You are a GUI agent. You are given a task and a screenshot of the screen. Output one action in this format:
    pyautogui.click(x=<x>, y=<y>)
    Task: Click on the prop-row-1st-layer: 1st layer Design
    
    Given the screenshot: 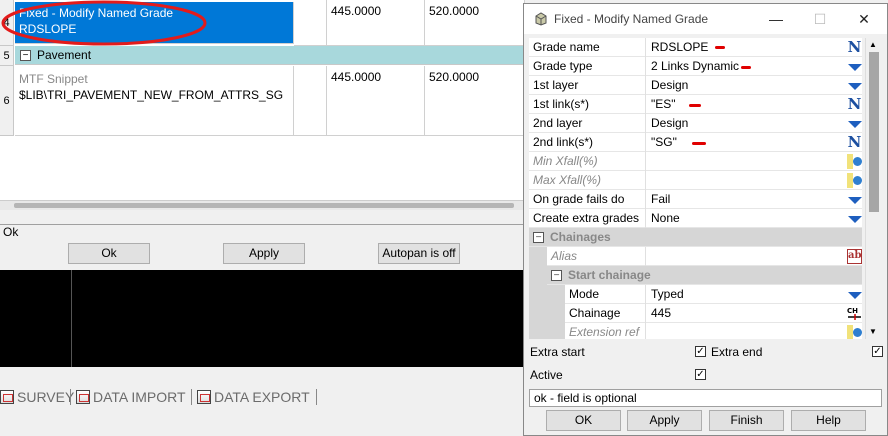 What is the action you would take?
    pyautogui.click(x=695, y=85)
    